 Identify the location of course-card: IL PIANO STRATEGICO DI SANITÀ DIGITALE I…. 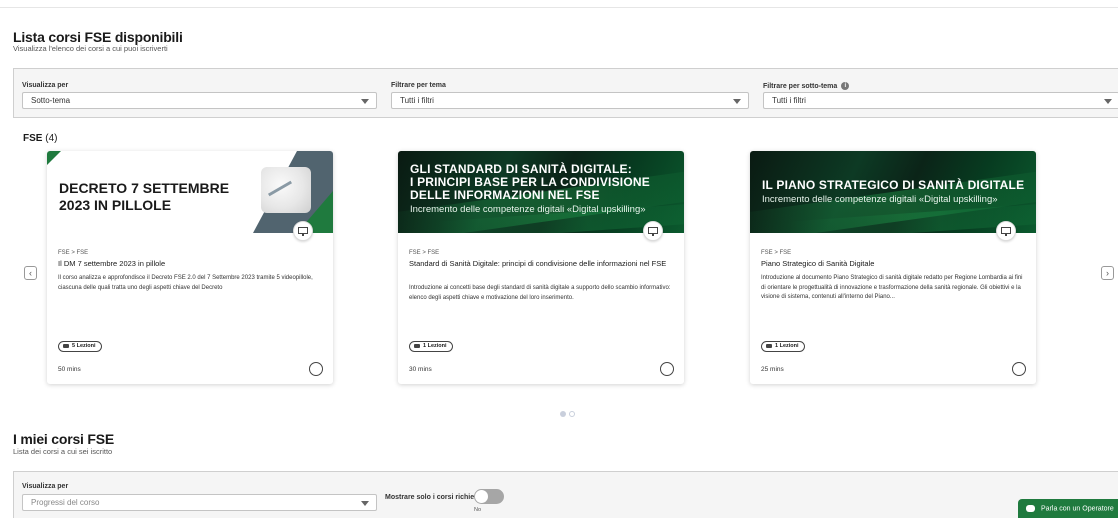
(893, 267).